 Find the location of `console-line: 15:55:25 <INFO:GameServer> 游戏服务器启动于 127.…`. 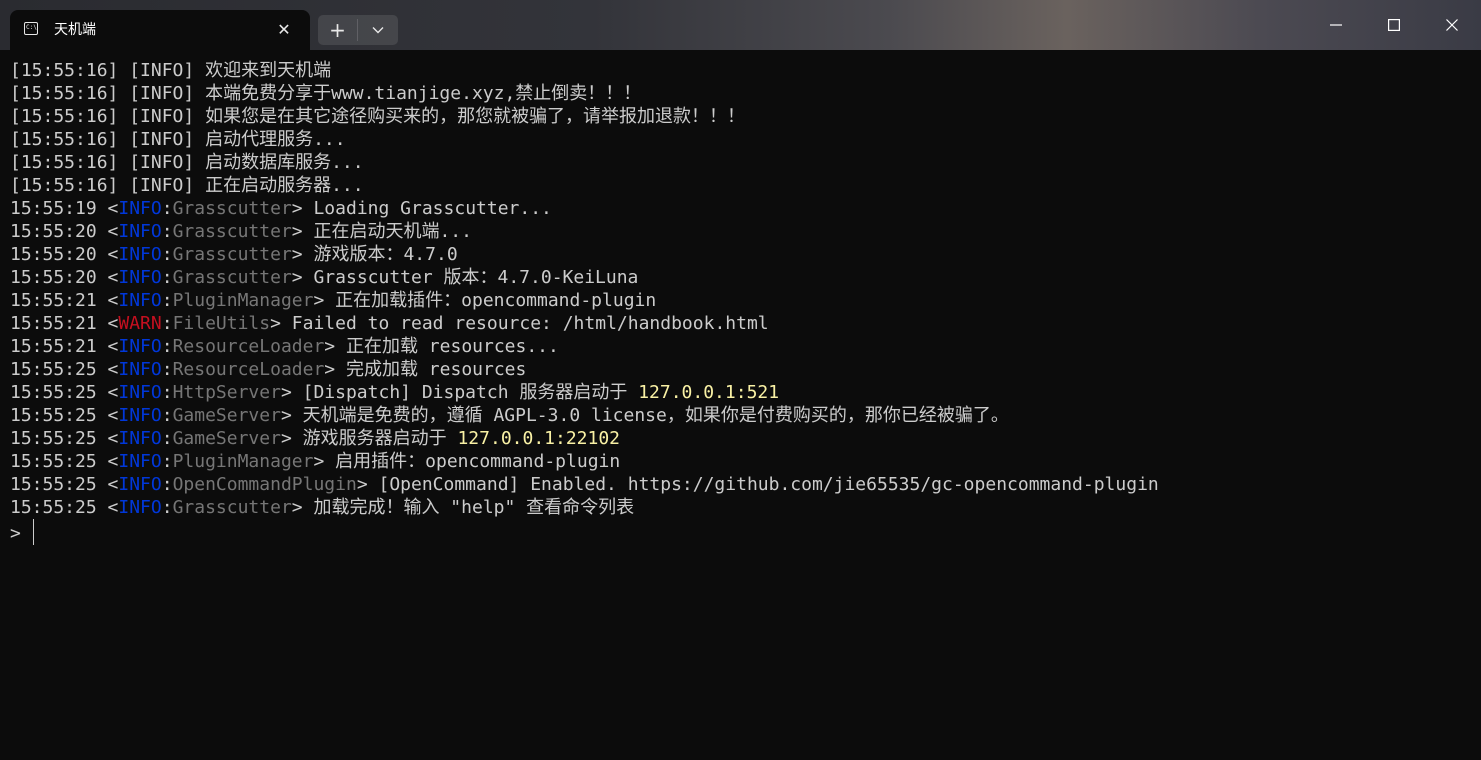

console-line: 15:55:25 <INFO:GameServer> 游戏服务器启动于 127.… is located at coordinates (745, 438).